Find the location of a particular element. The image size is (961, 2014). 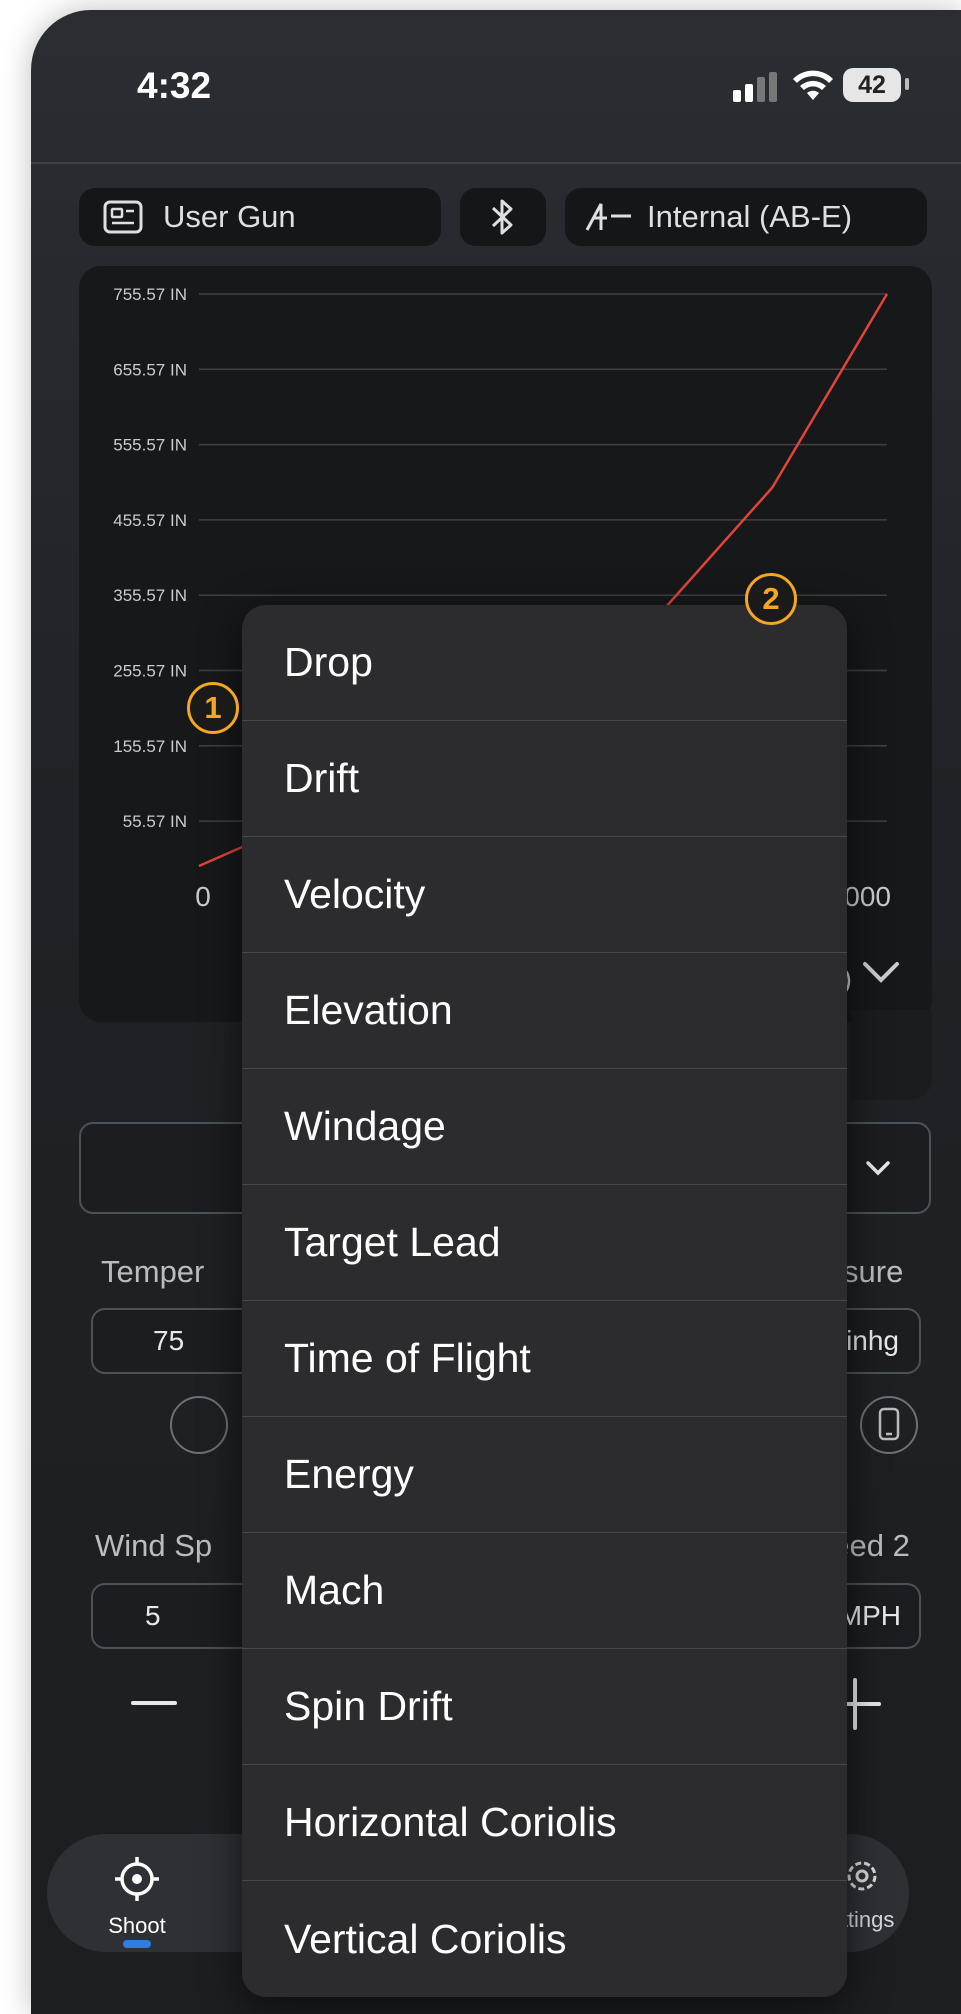

menu-item-energy: Energy is located at coordinates (544, 1475).